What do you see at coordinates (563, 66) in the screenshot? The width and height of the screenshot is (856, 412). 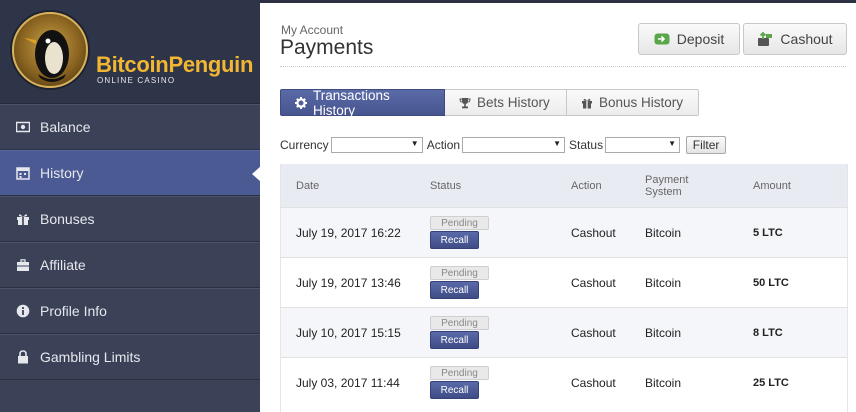 I see `title-divider` at bounding box center [563, 66].